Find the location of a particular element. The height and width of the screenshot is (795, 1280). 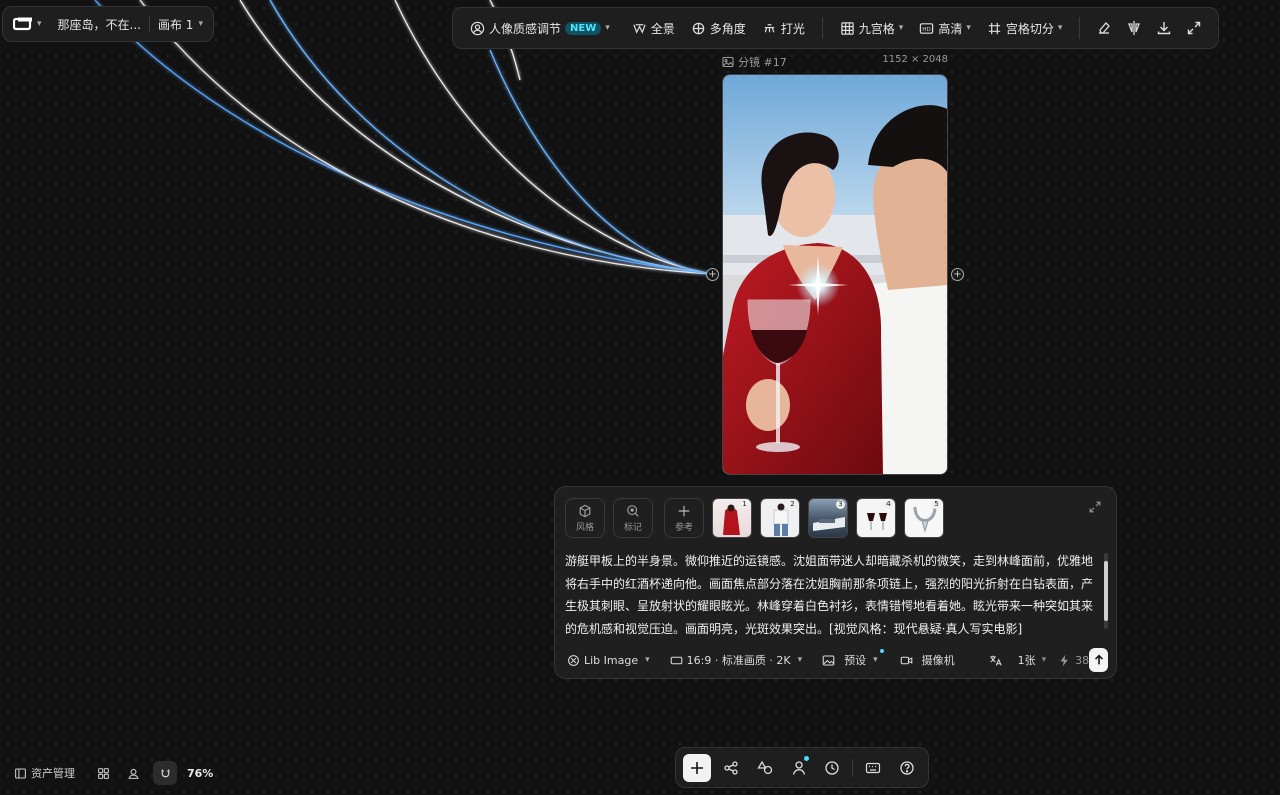

portrait-adjust-button: 人像质感调节 NEW ▾ is located at coordinates (540, 28).